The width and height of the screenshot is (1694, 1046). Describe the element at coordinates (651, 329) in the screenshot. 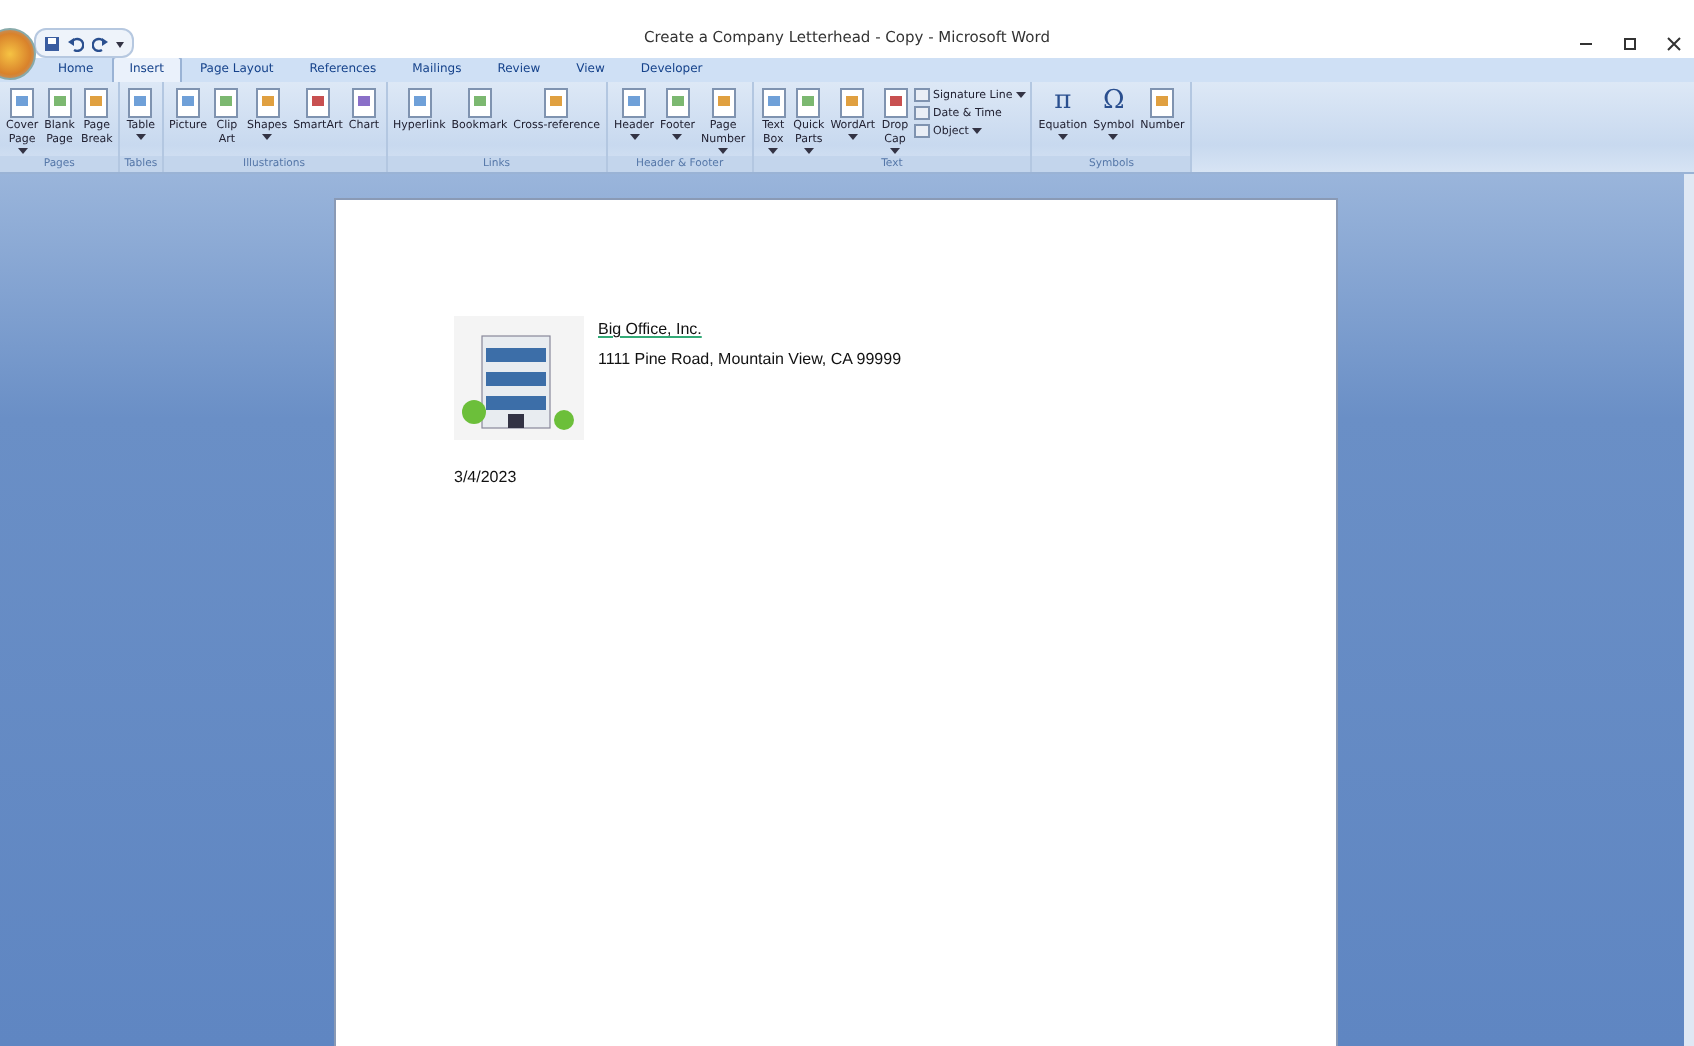

I see `company-name: Big Office, Inc.` at that location.